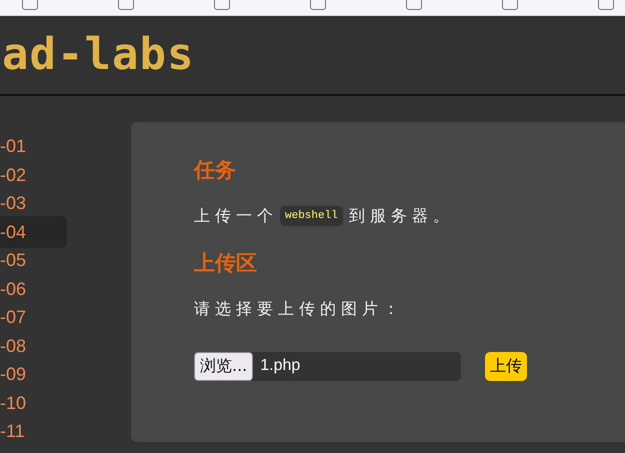 The image size is (625, 453). I want to click on section-heading: 上传区, so click(226, 263).